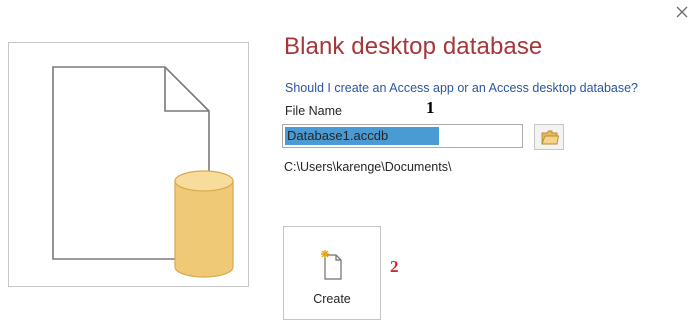 This screenshot has height=320, width=691. Describe the element at coordinates (331, 265) in the screenshot. I see `new-document-icon` at that location.